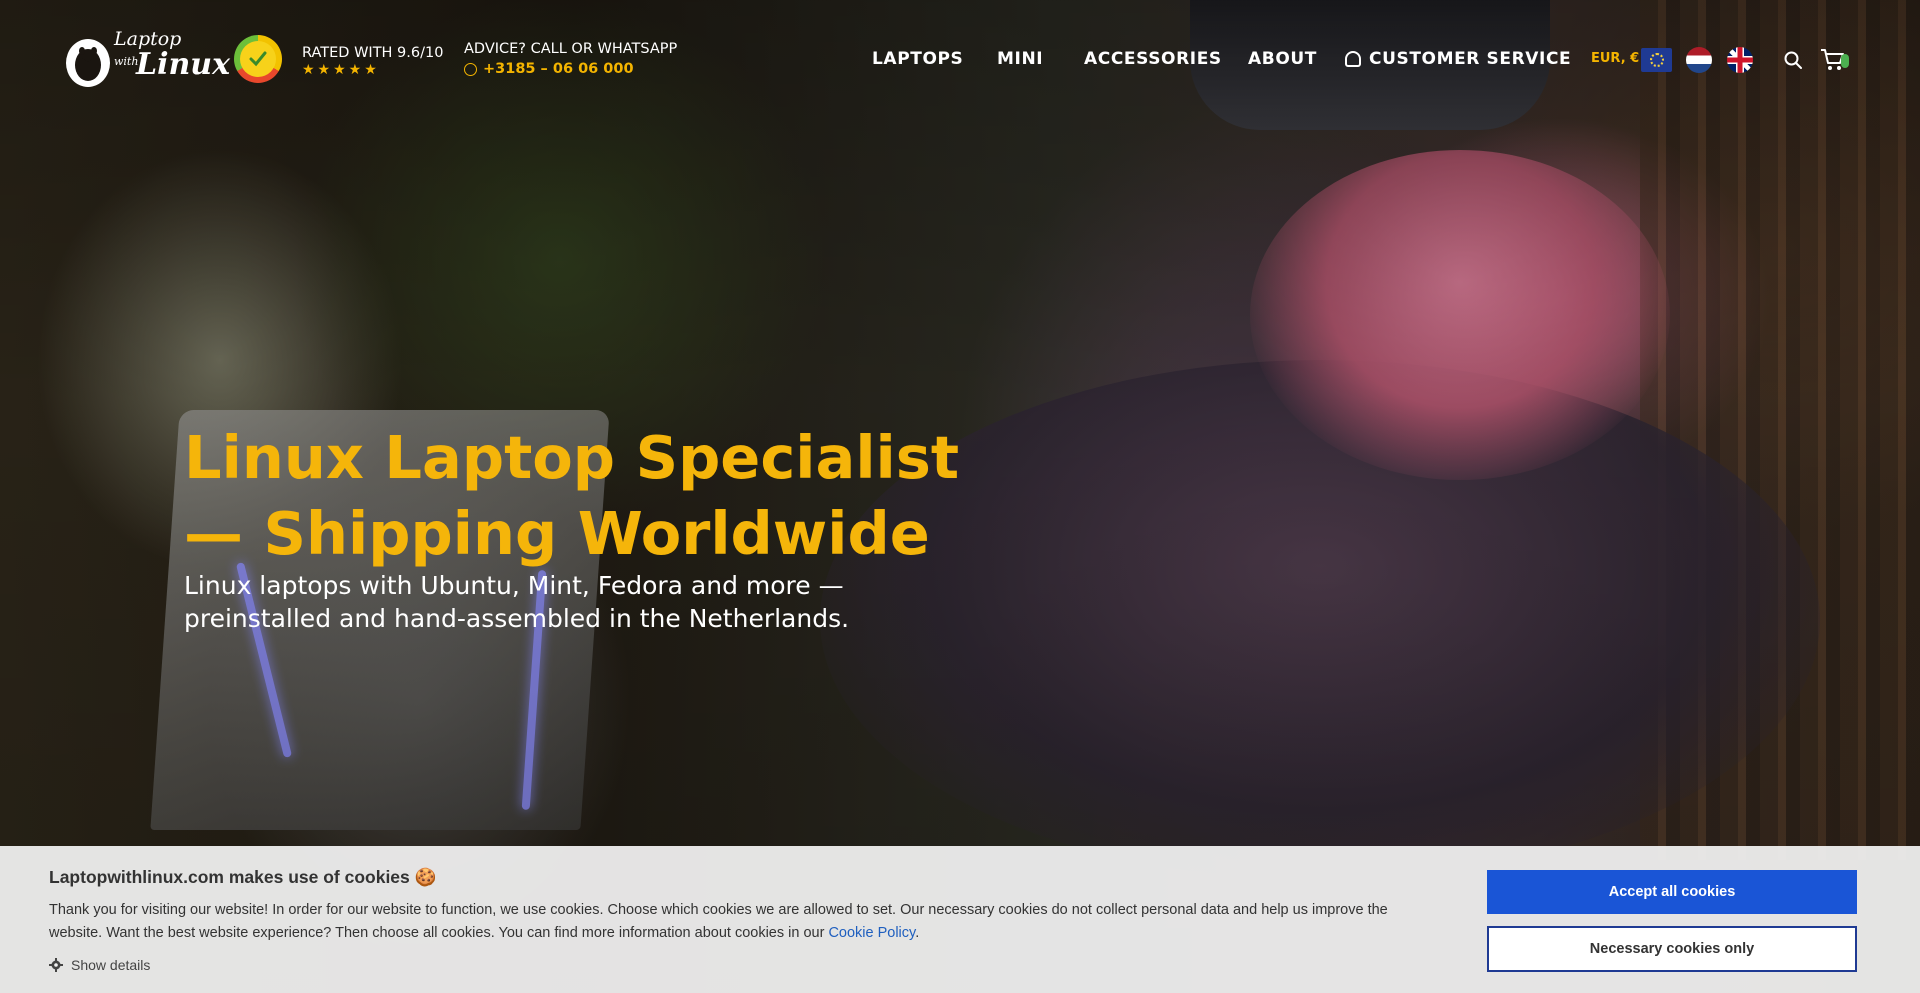 The image size is (1920, 993). I want to click on gear-icon, so click(56, 965).